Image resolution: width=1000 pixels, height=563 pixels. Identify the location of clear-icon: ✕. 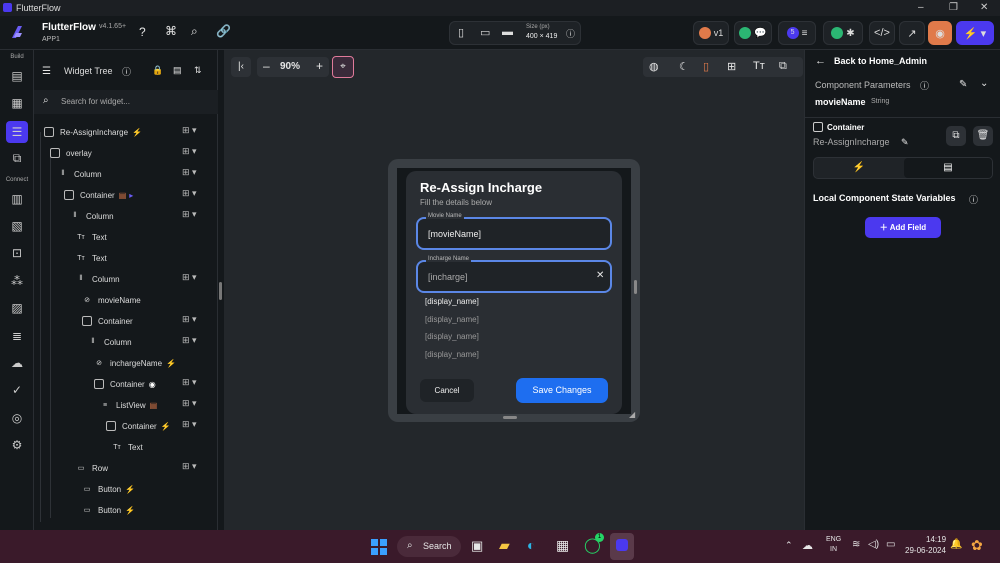
(600, 275).